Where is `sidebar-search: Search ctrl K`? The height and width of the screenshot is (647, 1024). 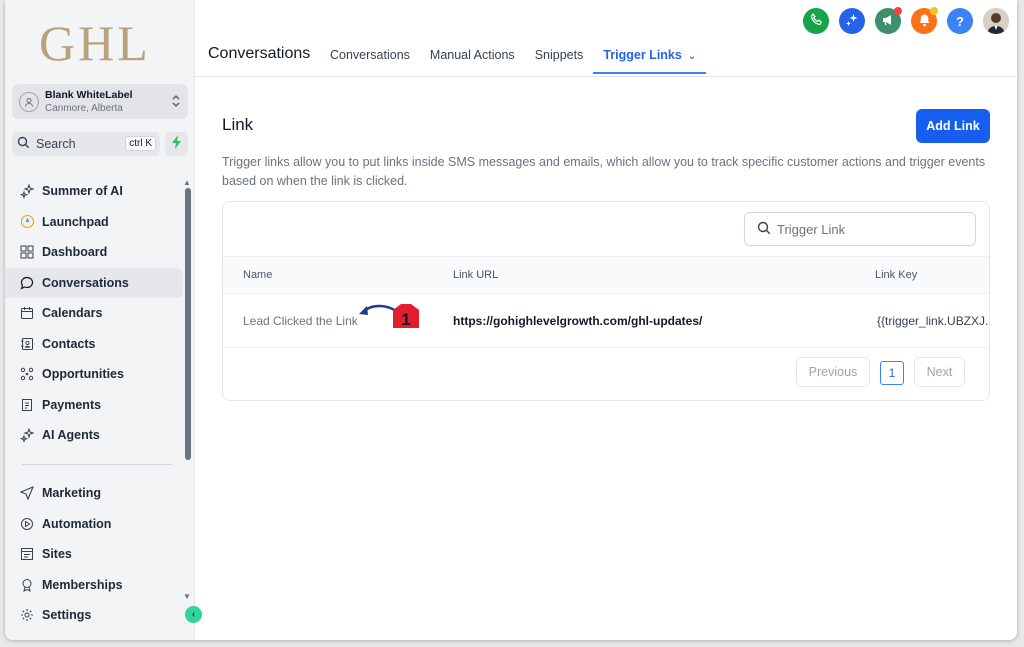
sidebar-search: Search ctrl K is located at coordinates (86, 144).